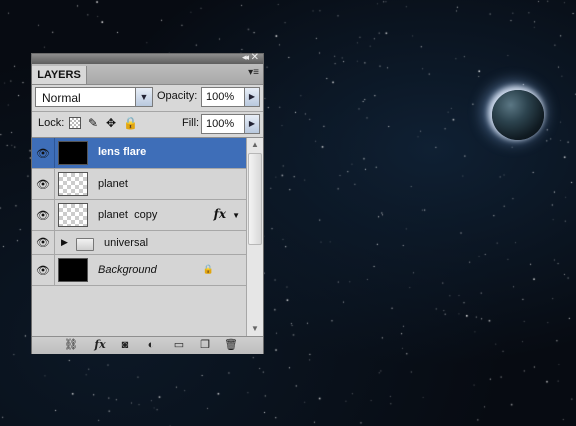 The height and width of the screenshot is (426, 576). I want to click on lock-label: Lock:, so click(51, 123).